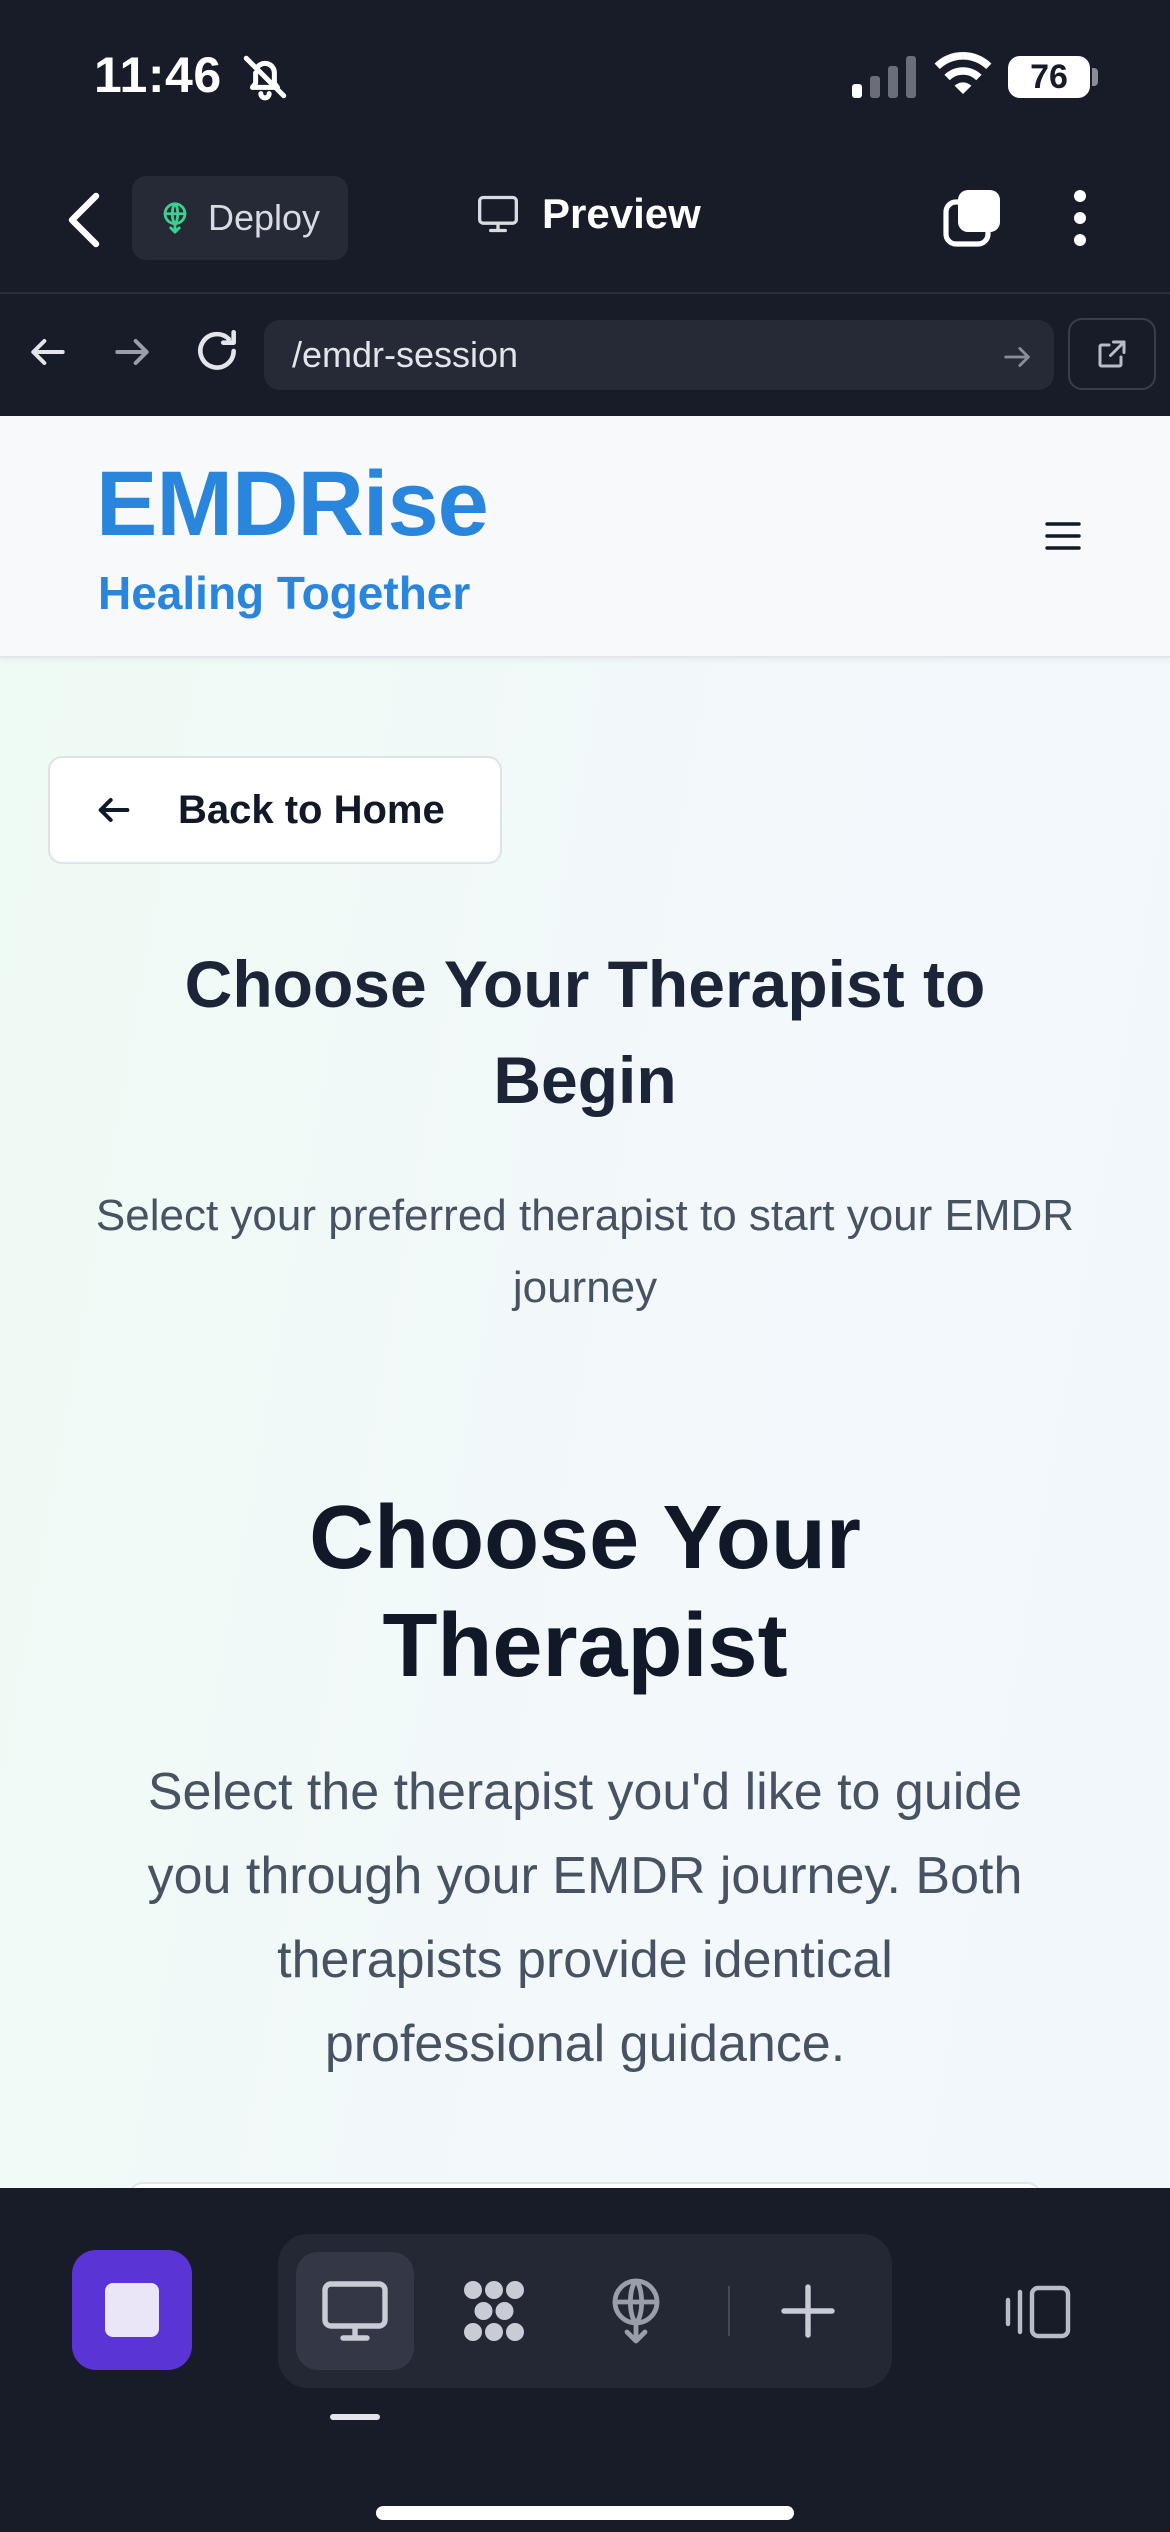 This screenshot has height=2532, width=1170. What do you see at coordinates (86, 220) in the screenshot?
I see `chevron-left-icon` at bounding box center [86, 220].